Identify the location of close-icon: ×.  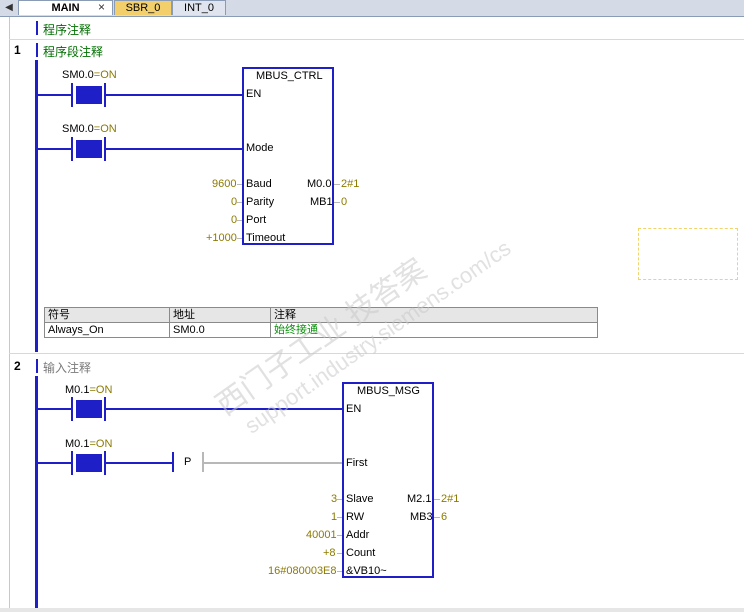
(101, 7).